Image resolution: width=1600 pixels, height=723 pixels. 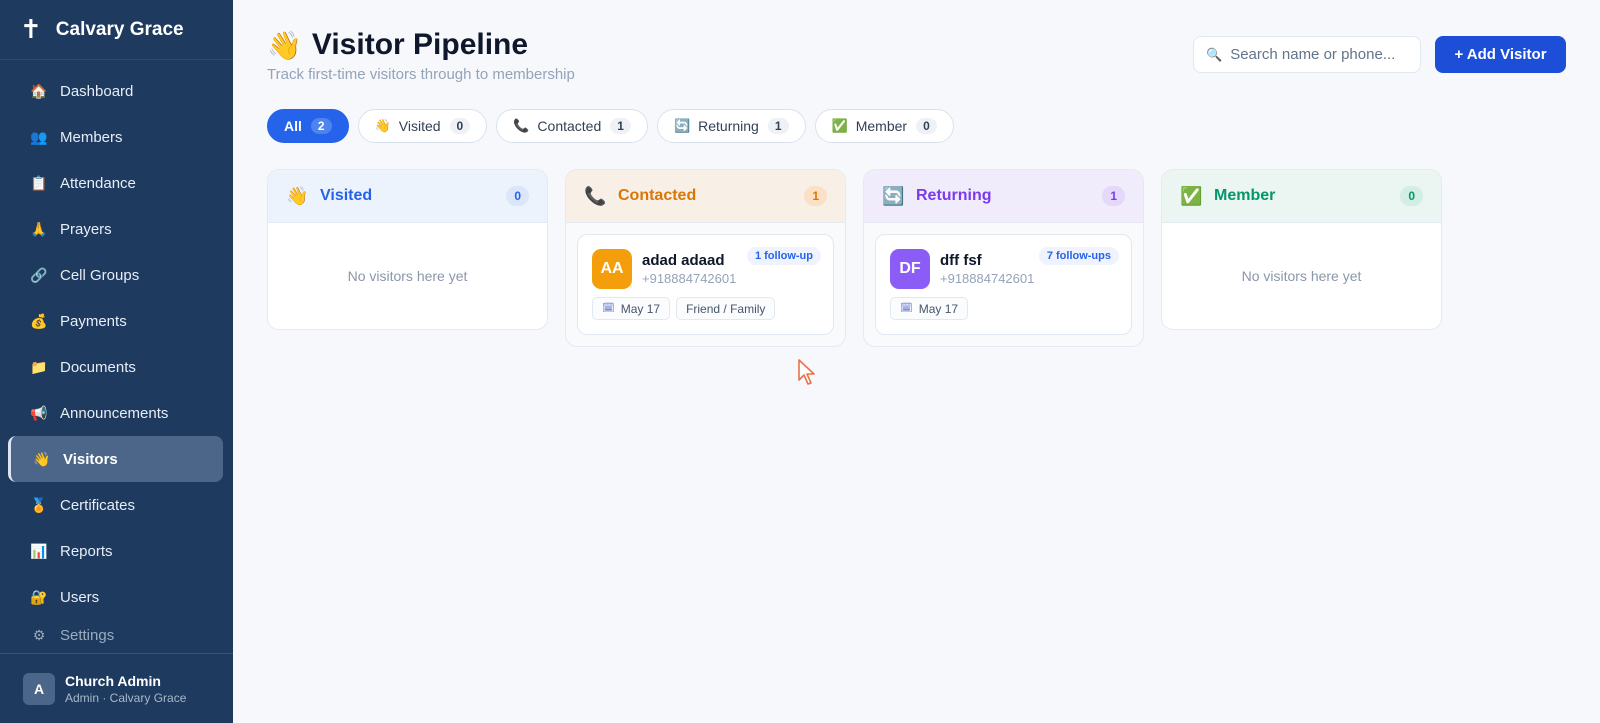 What do you see at coordinates (39, 550) in the screenshot?
I see `bar-chart-icon: 📊` at bounding box center [39, 550].